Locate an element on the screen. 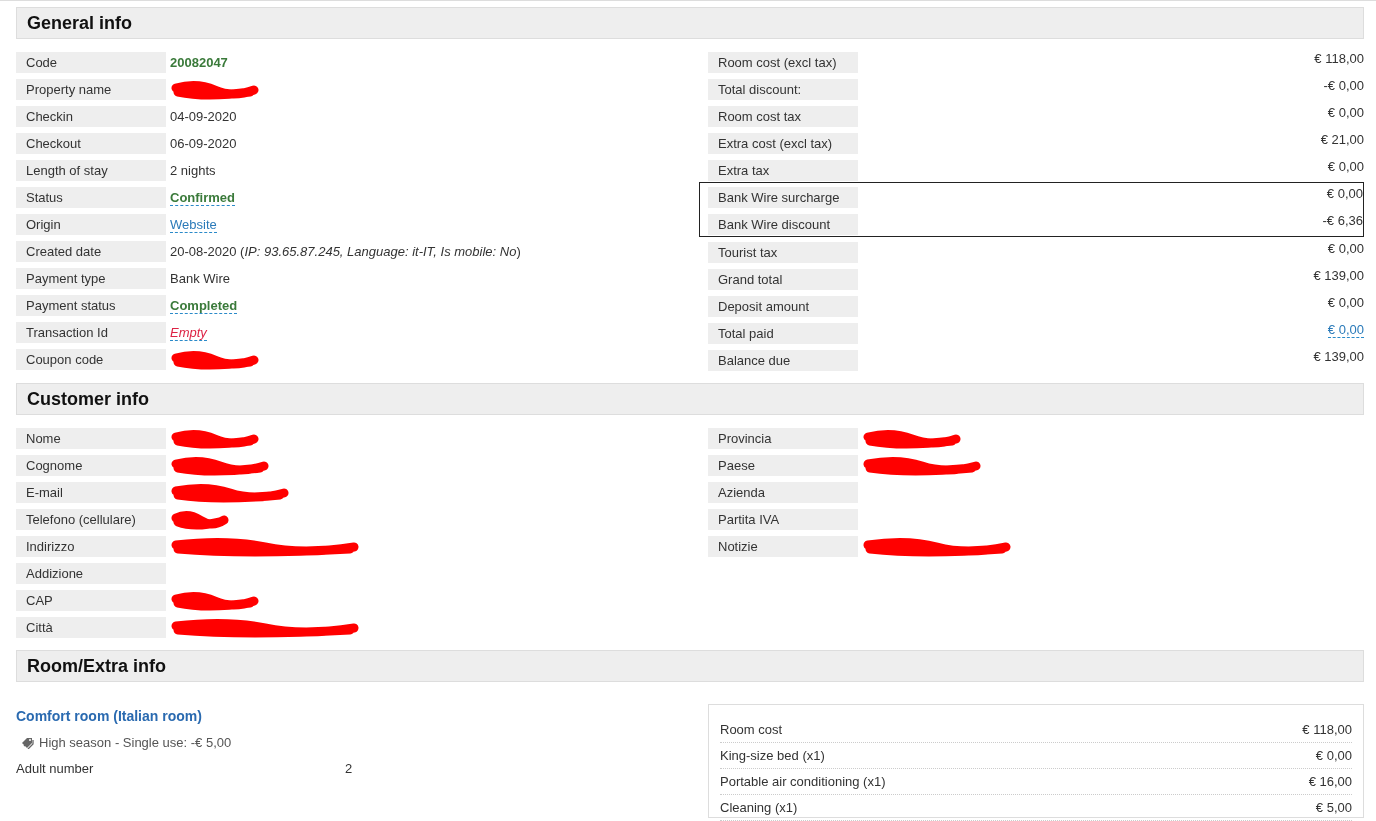  field-label: Città is located at coordinates (91, 627).